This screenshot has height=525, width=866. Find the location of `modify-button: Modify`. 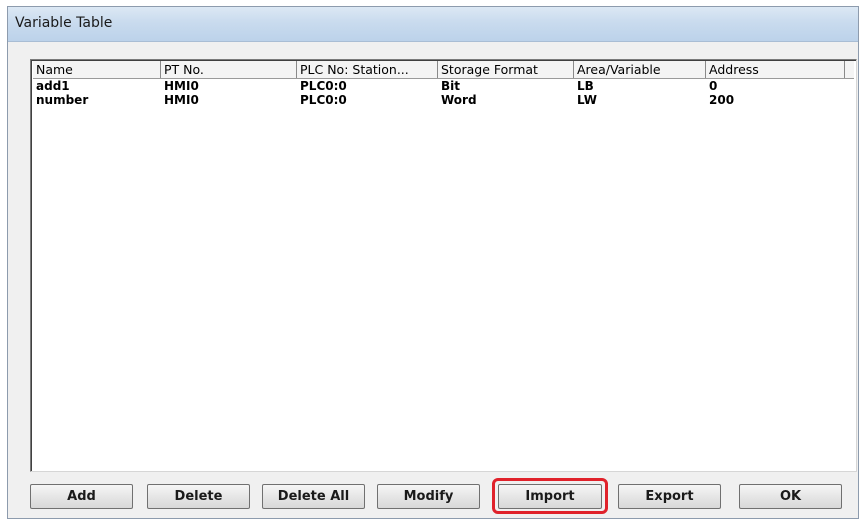

modify-button: Modify is located at coordinates (428, 496).